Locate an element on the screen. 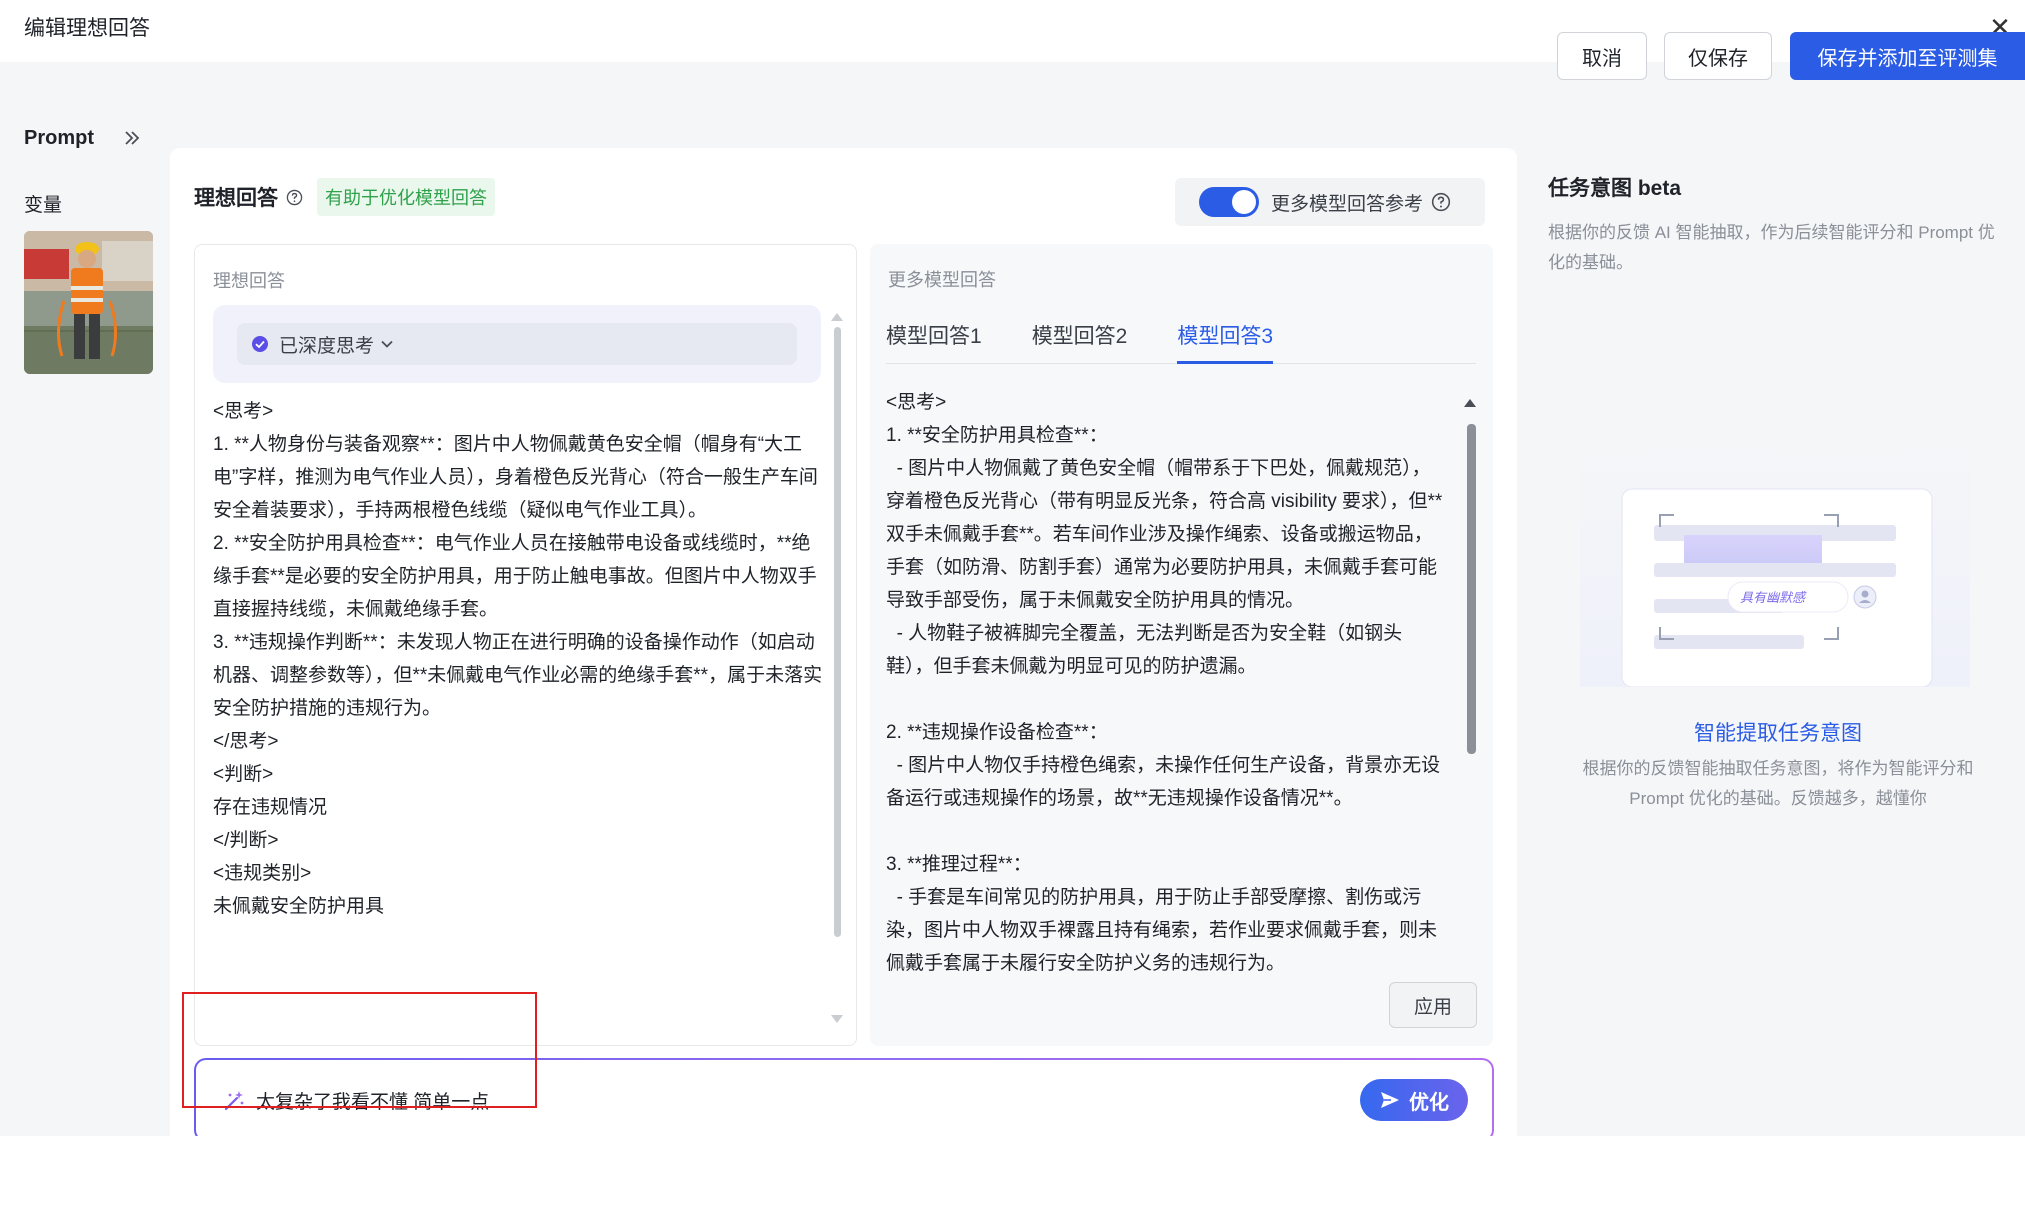 The image size is (2025, 1218). more-model-answers-toggle is located at coordinates (1229, 202).